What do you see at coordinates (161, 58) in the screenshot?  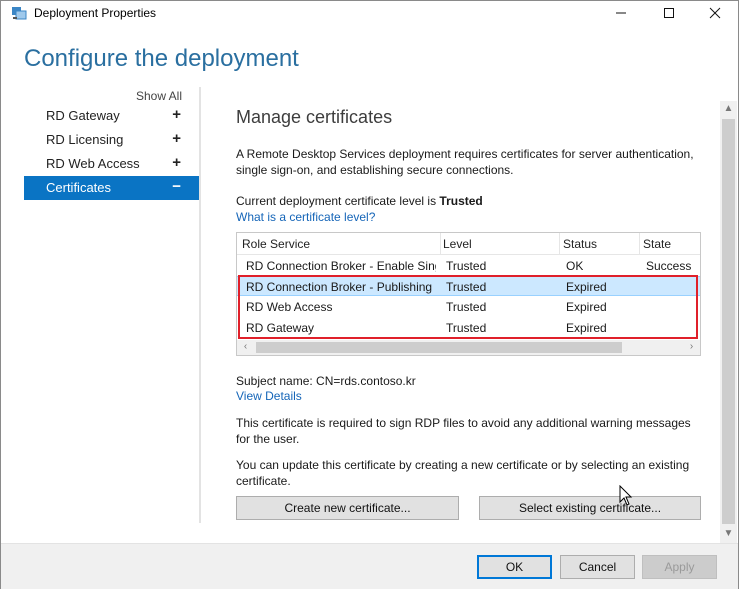 I see `page-heading: Configure the deployment` at bounding box center [161, 58].